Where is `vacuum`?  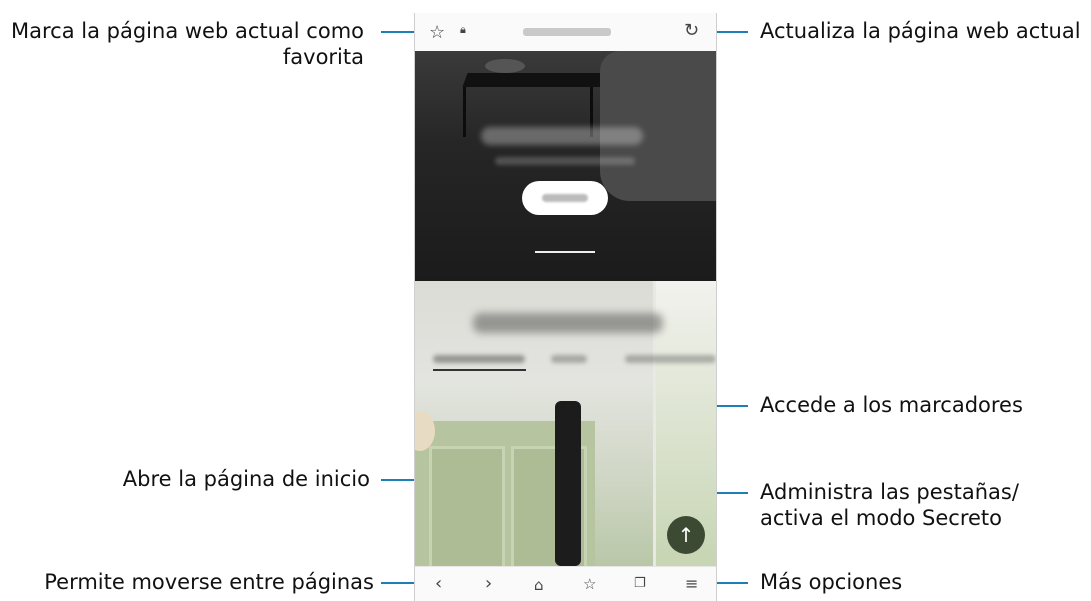 vacuum is located at coordinates (568, 483).